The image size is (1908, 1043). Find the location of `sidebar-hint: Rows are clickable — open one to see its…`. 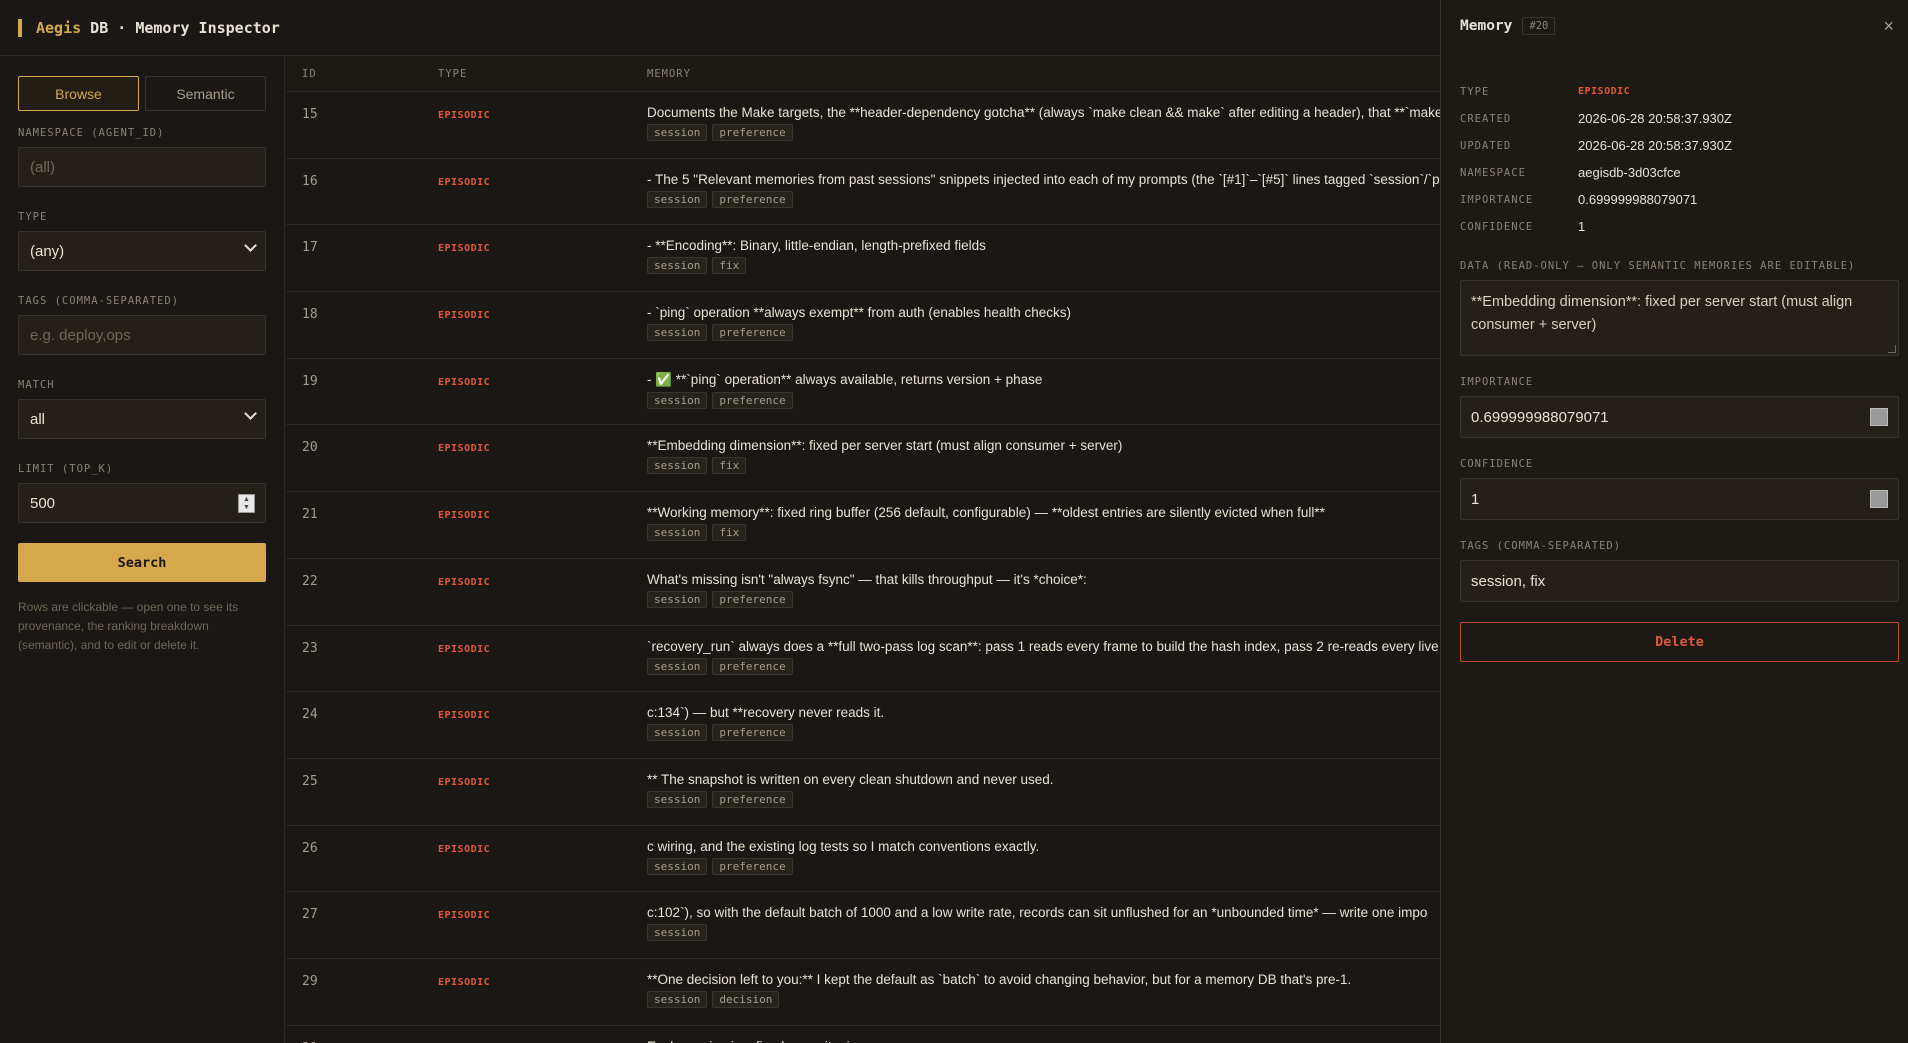

sidebar-hint: Rows are clickable — open one to see its… is located at coordinates (128, 626).